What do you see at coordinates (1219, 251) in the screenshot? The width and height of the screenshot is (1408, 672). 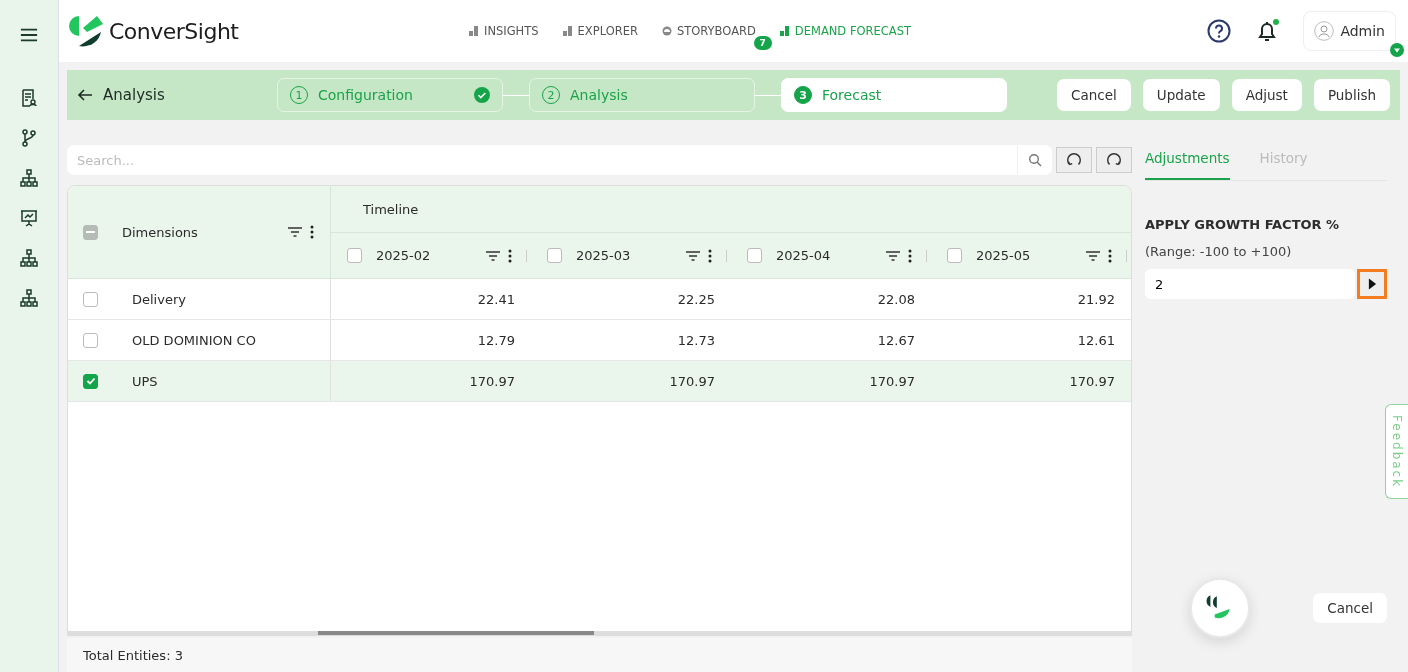 I see `range-hint: (Range: -100 to +100)` at bounding box center [1219, 251].